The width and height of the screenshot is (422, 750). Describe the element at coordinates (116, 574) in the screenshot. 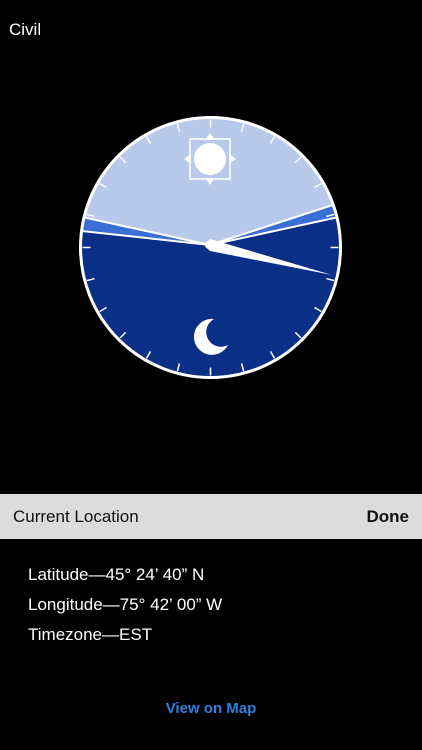

I see `latitude-text: Latitude—45° 24’ 40” N` at that location.